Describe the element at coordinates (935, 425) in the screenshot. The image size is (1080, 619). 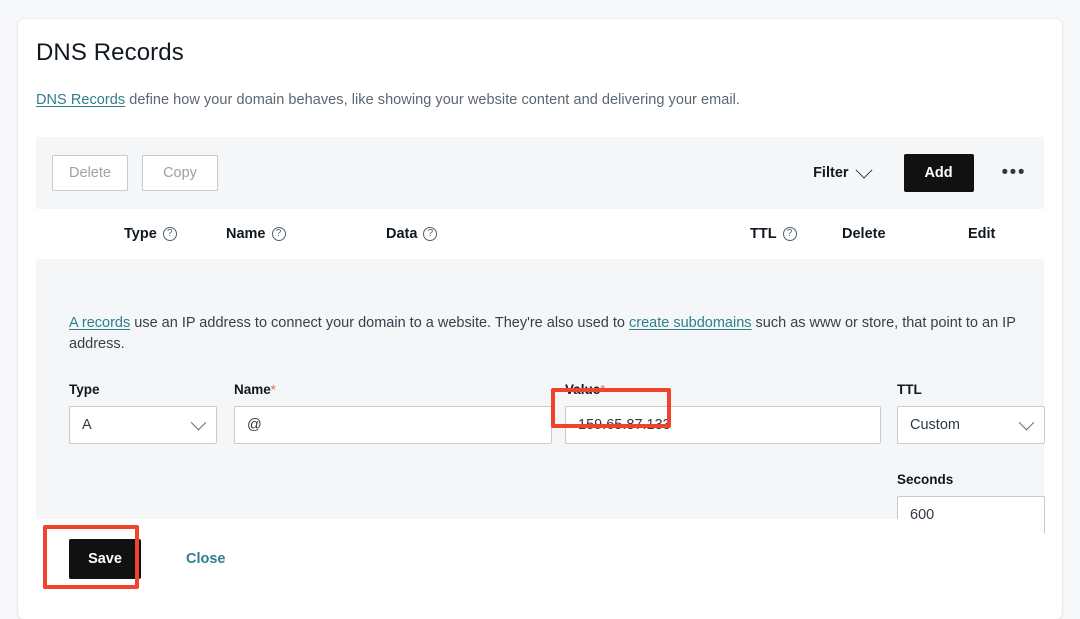
I see `ttl-select-value: Custom` at that location.